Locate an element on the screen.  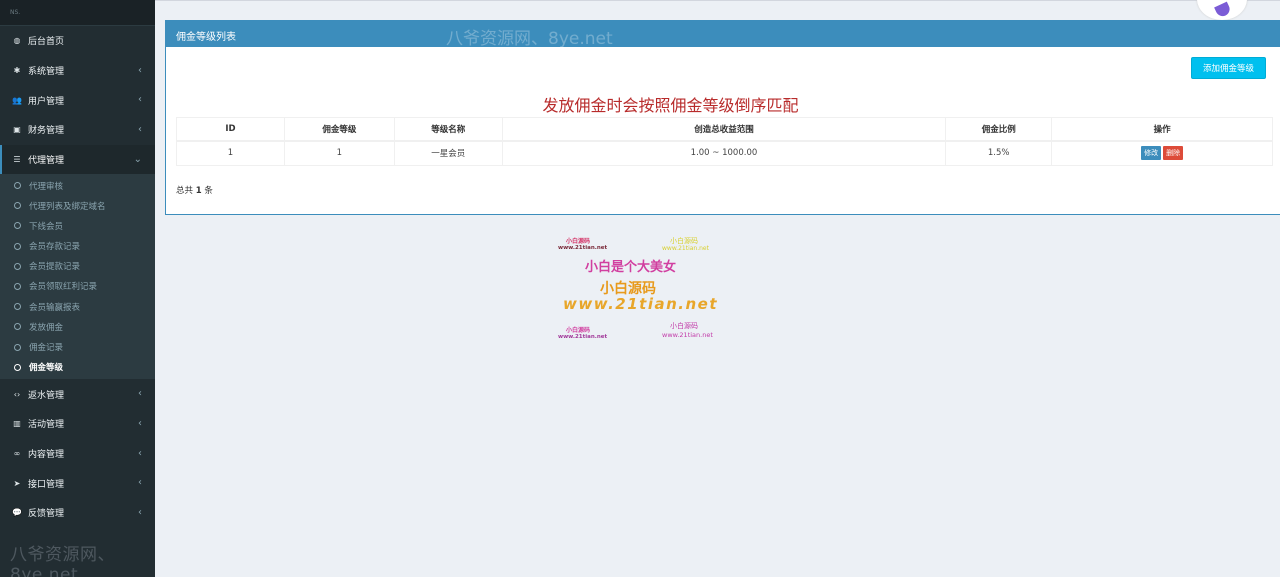
cell-range: 1.00 ~ 1000.00 is located at coordinates (724, 153).